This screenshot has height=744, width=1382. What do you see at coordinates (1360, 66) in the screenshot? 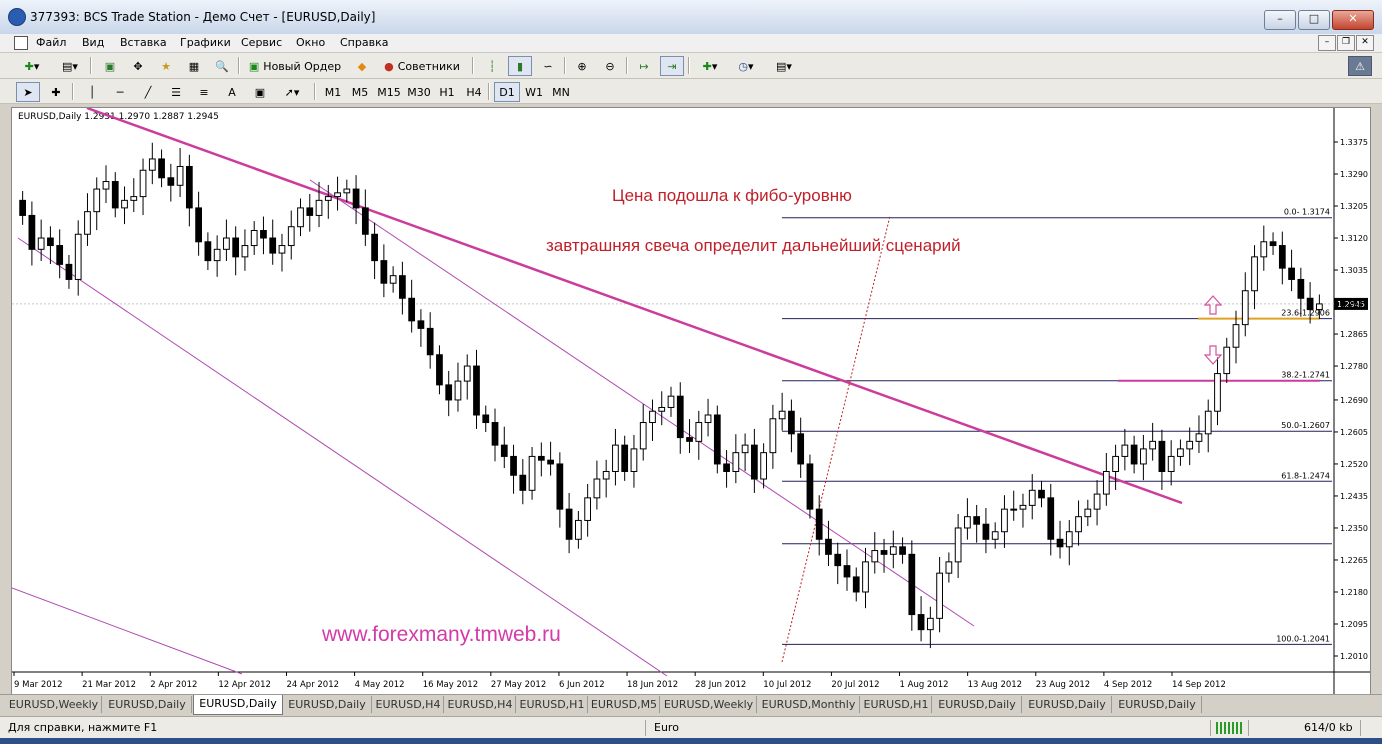
I see `help-icon: ⚠` at bounding box center [1360, 66].